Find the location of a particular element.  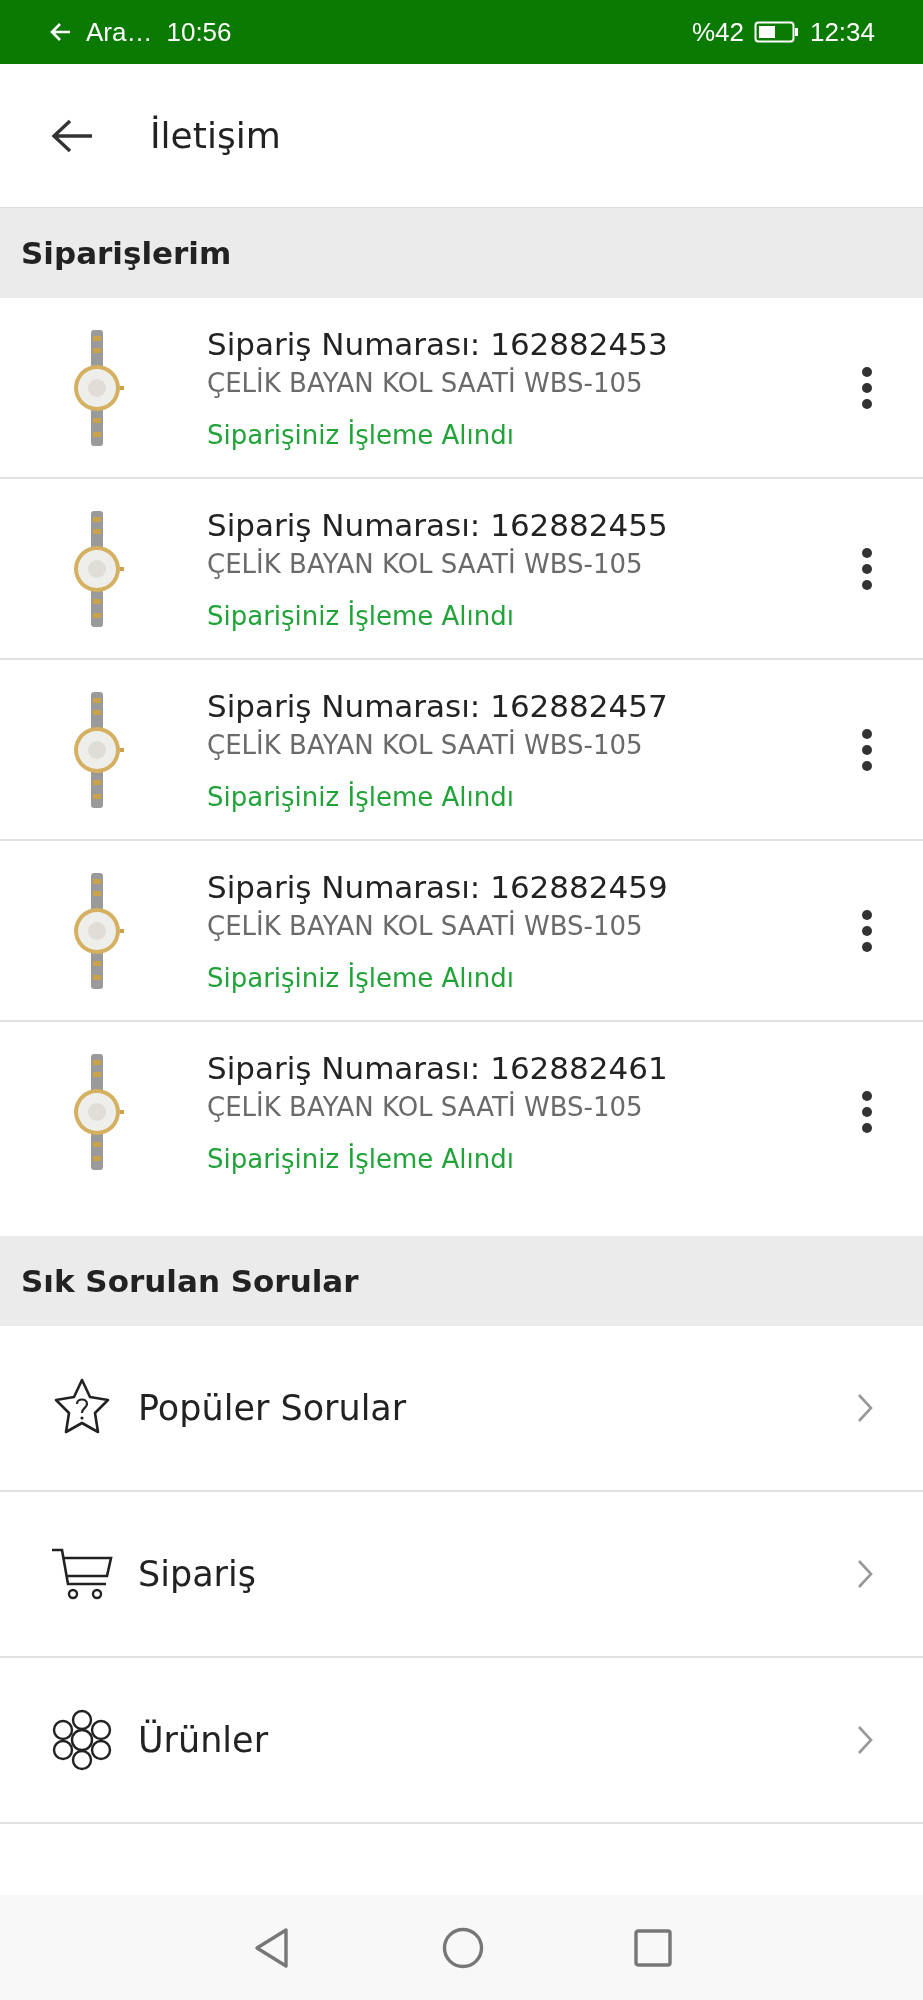

order-number: Sipariş Numarası: 162882455 is located at coordinates (438, 524).